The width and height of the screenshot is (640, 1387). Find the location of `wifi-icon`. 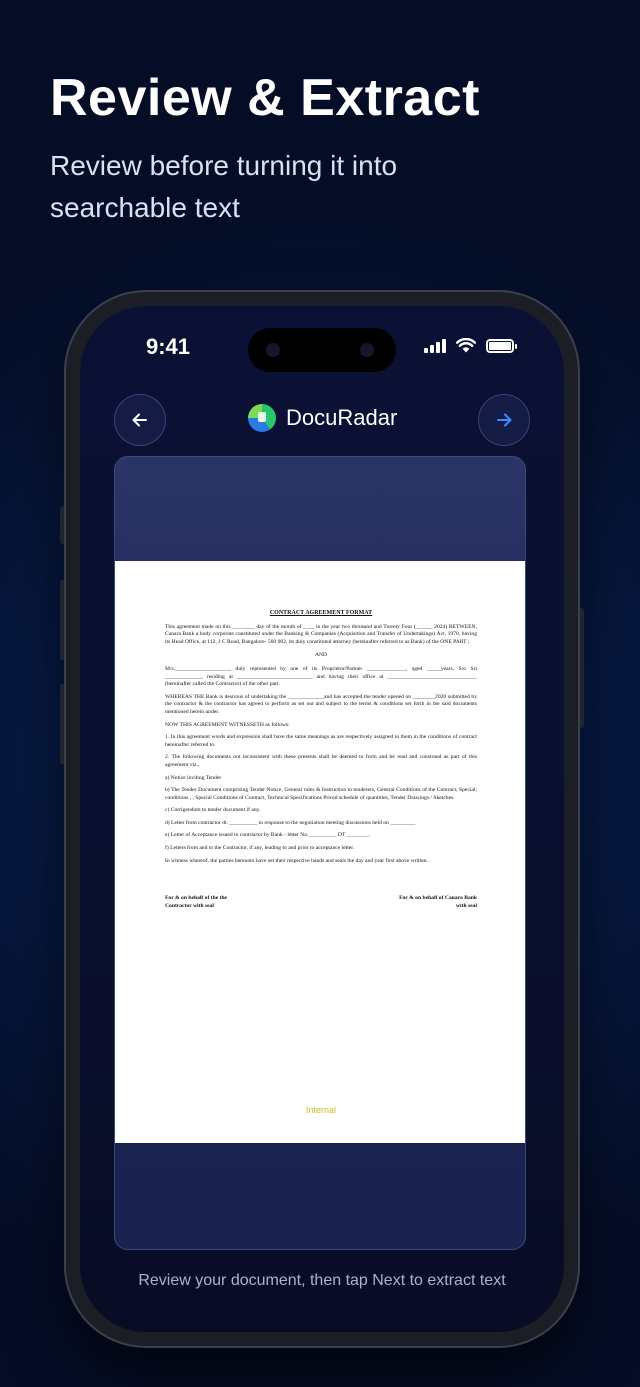

wifi-icon is located at coordinates (466, 345).